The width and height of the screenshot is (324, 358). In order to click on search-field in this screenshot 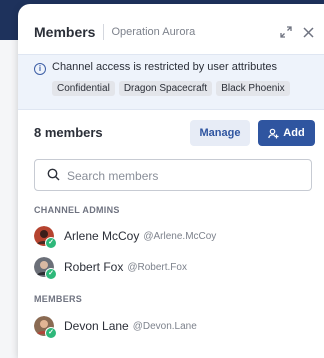, I will do `click(173, 175)`.